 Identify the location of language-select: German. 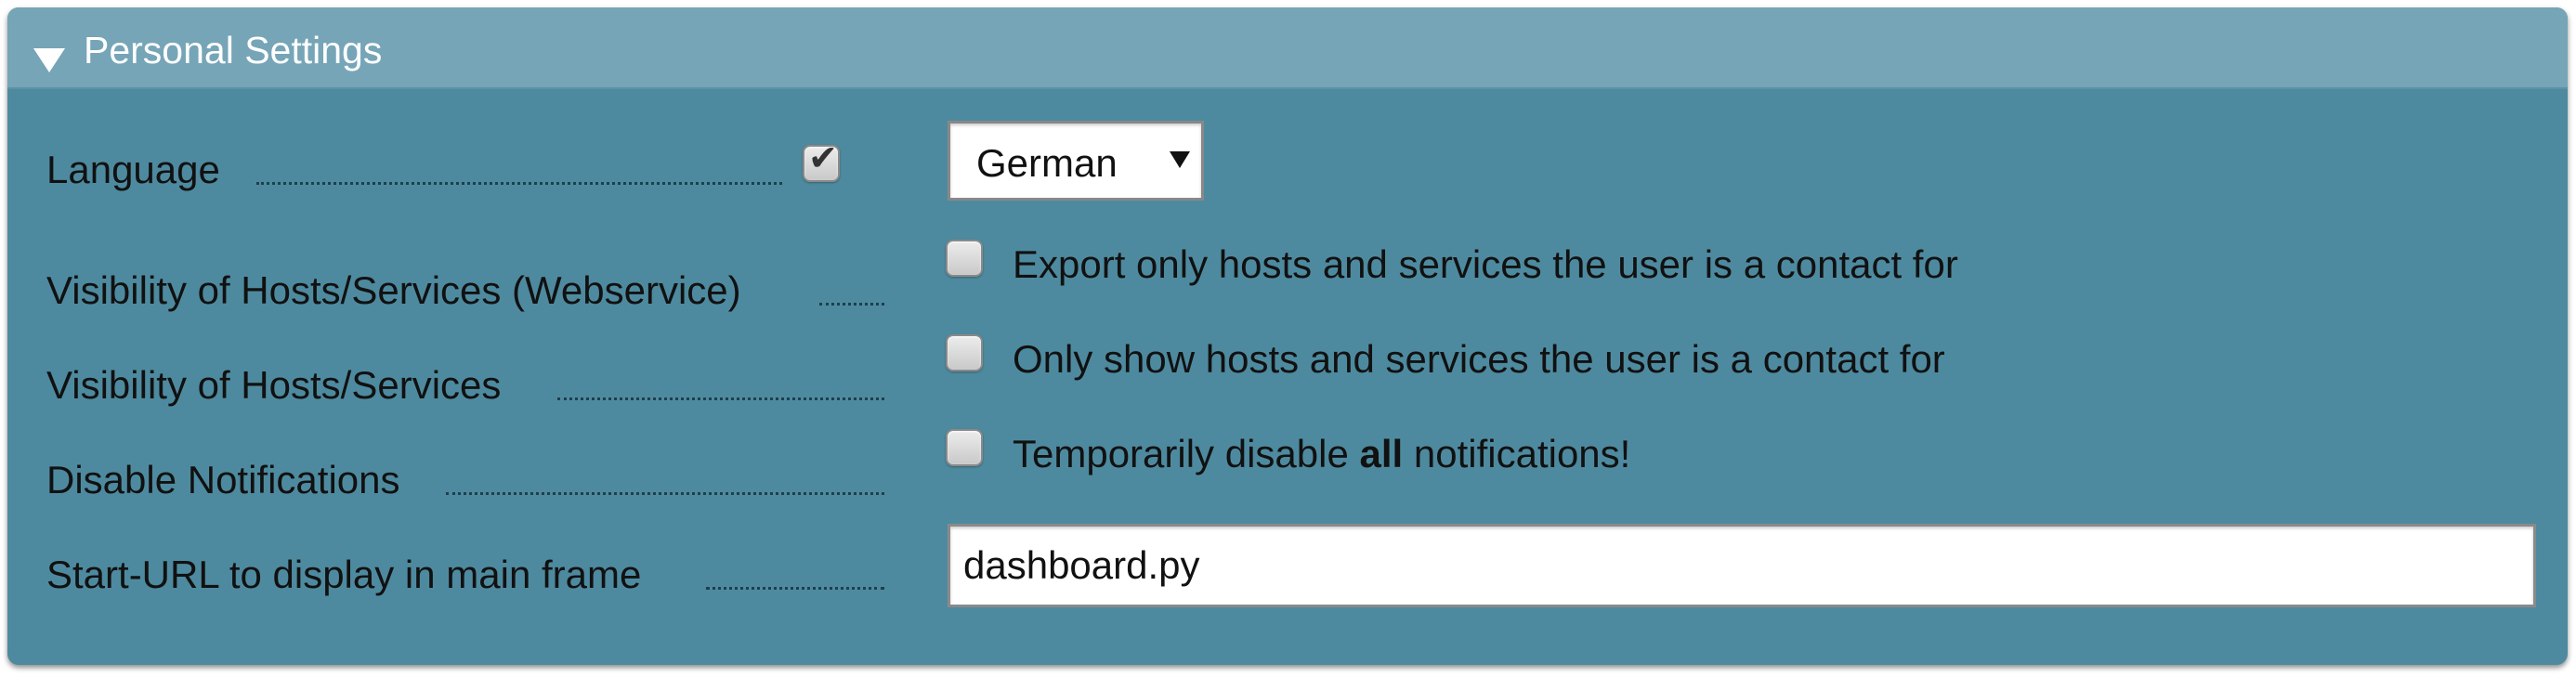
(1076, 161).